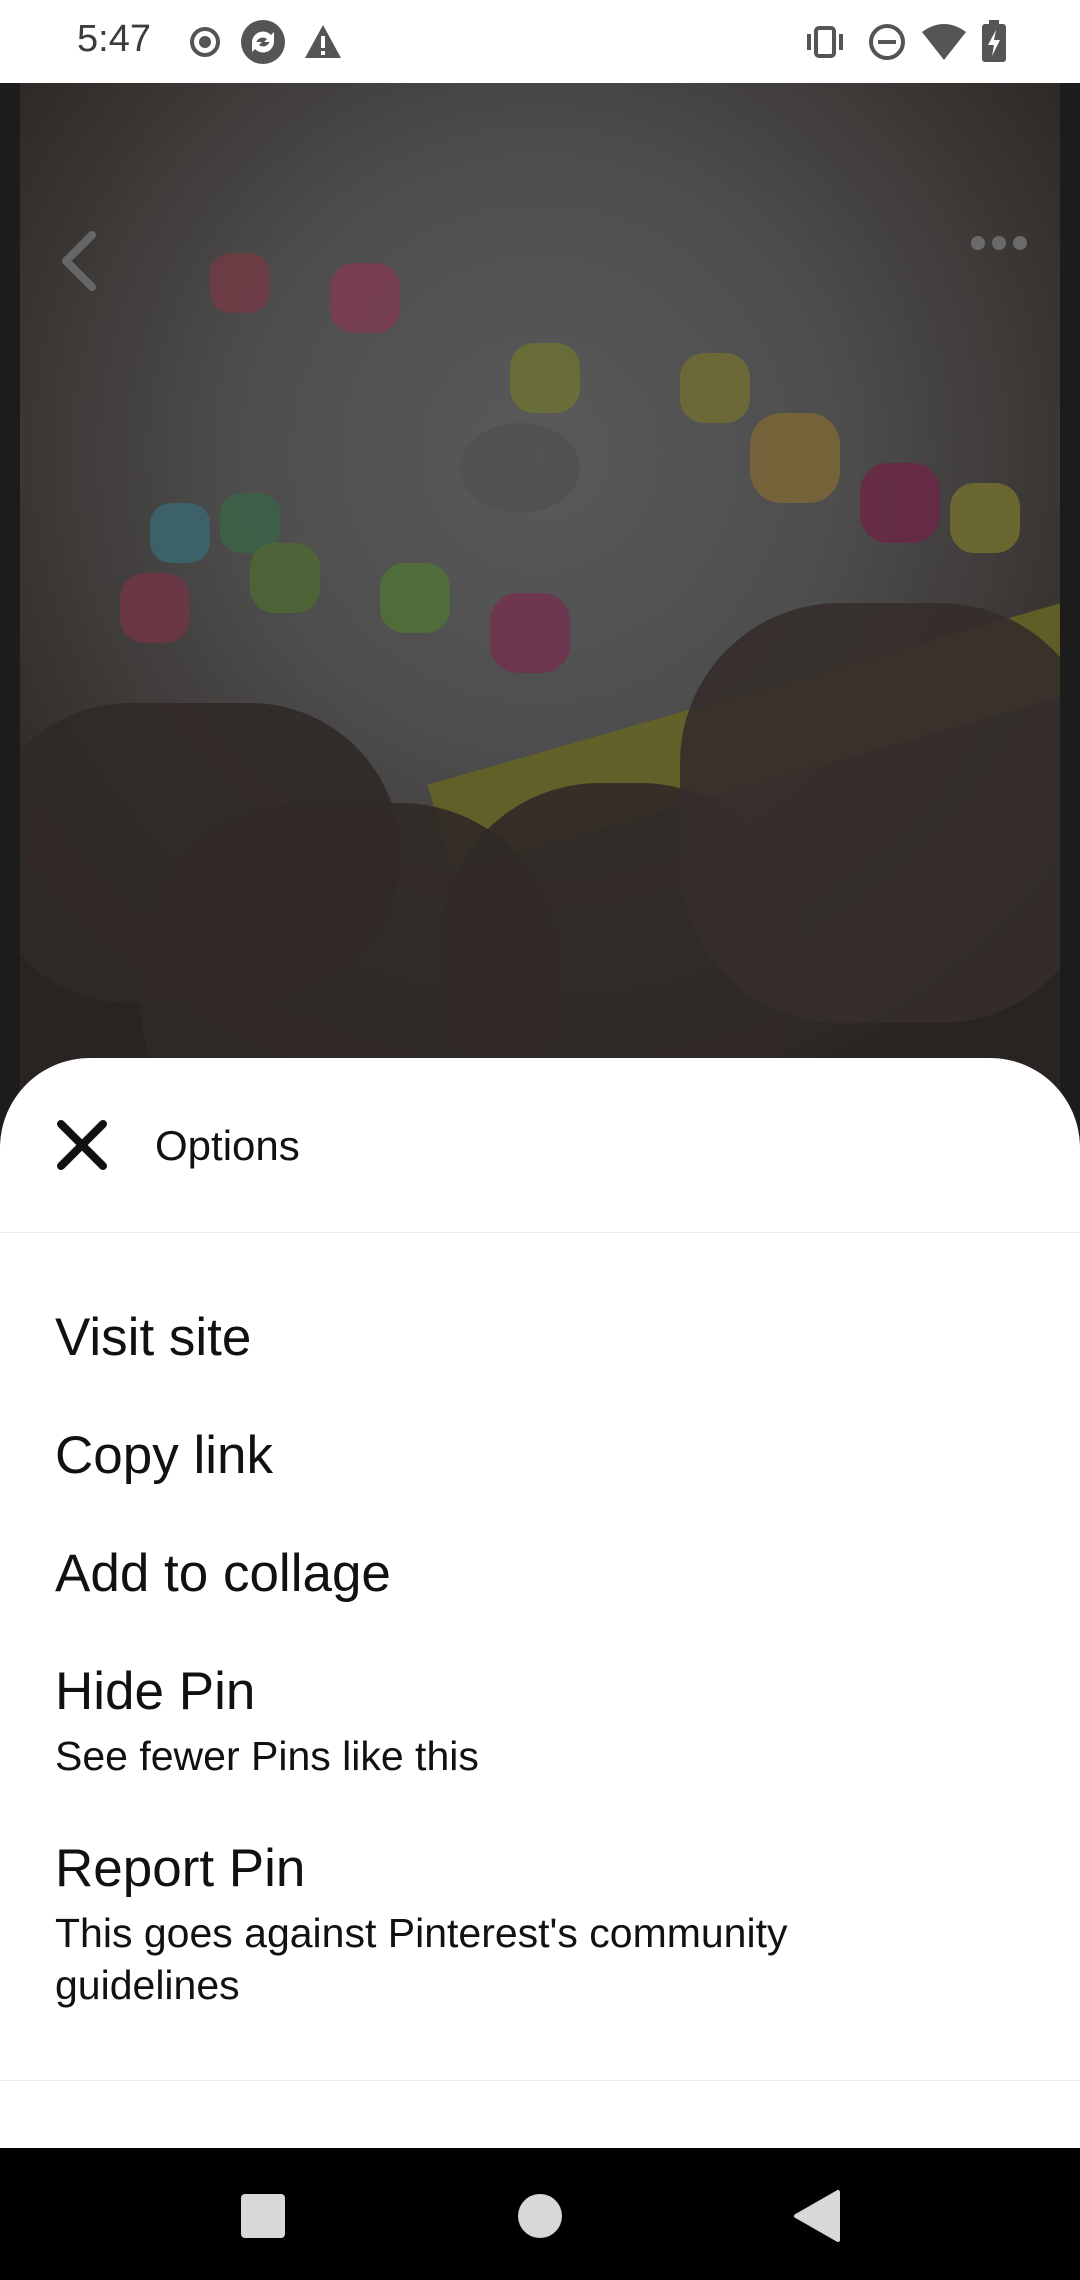 This screenshot has height=2280, width=1080. What do you see at coordinates (267, 1756) in the screenshot?
I see `menu-item-subtitle: See fewer Pins like this` at bounding box center [267, 1756].